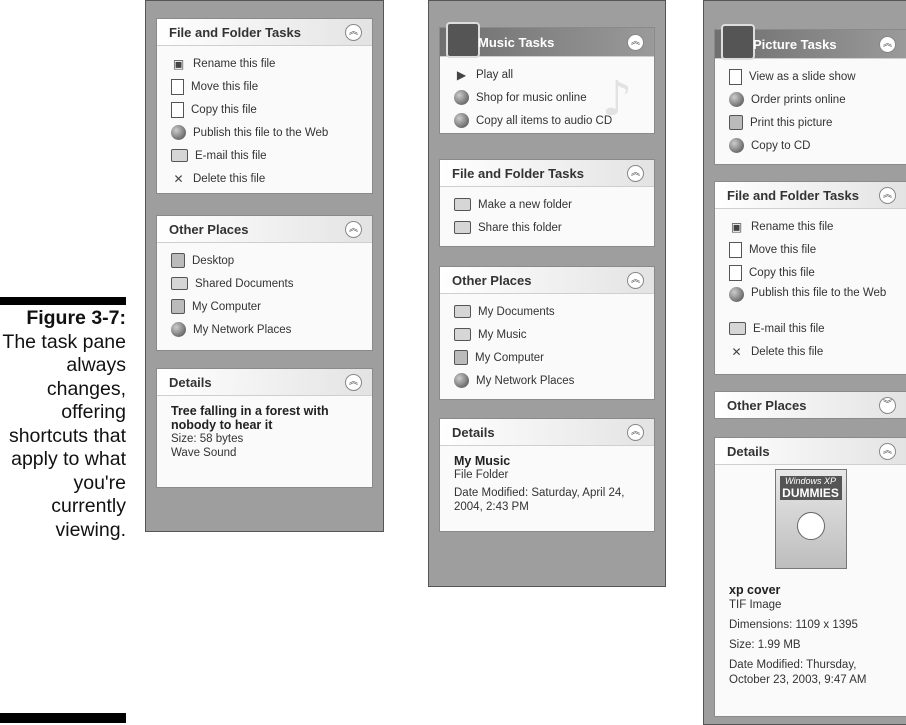  Describe the element at coordinates (463, 40) in the screenshot. I see `music-note-icon` at that location.